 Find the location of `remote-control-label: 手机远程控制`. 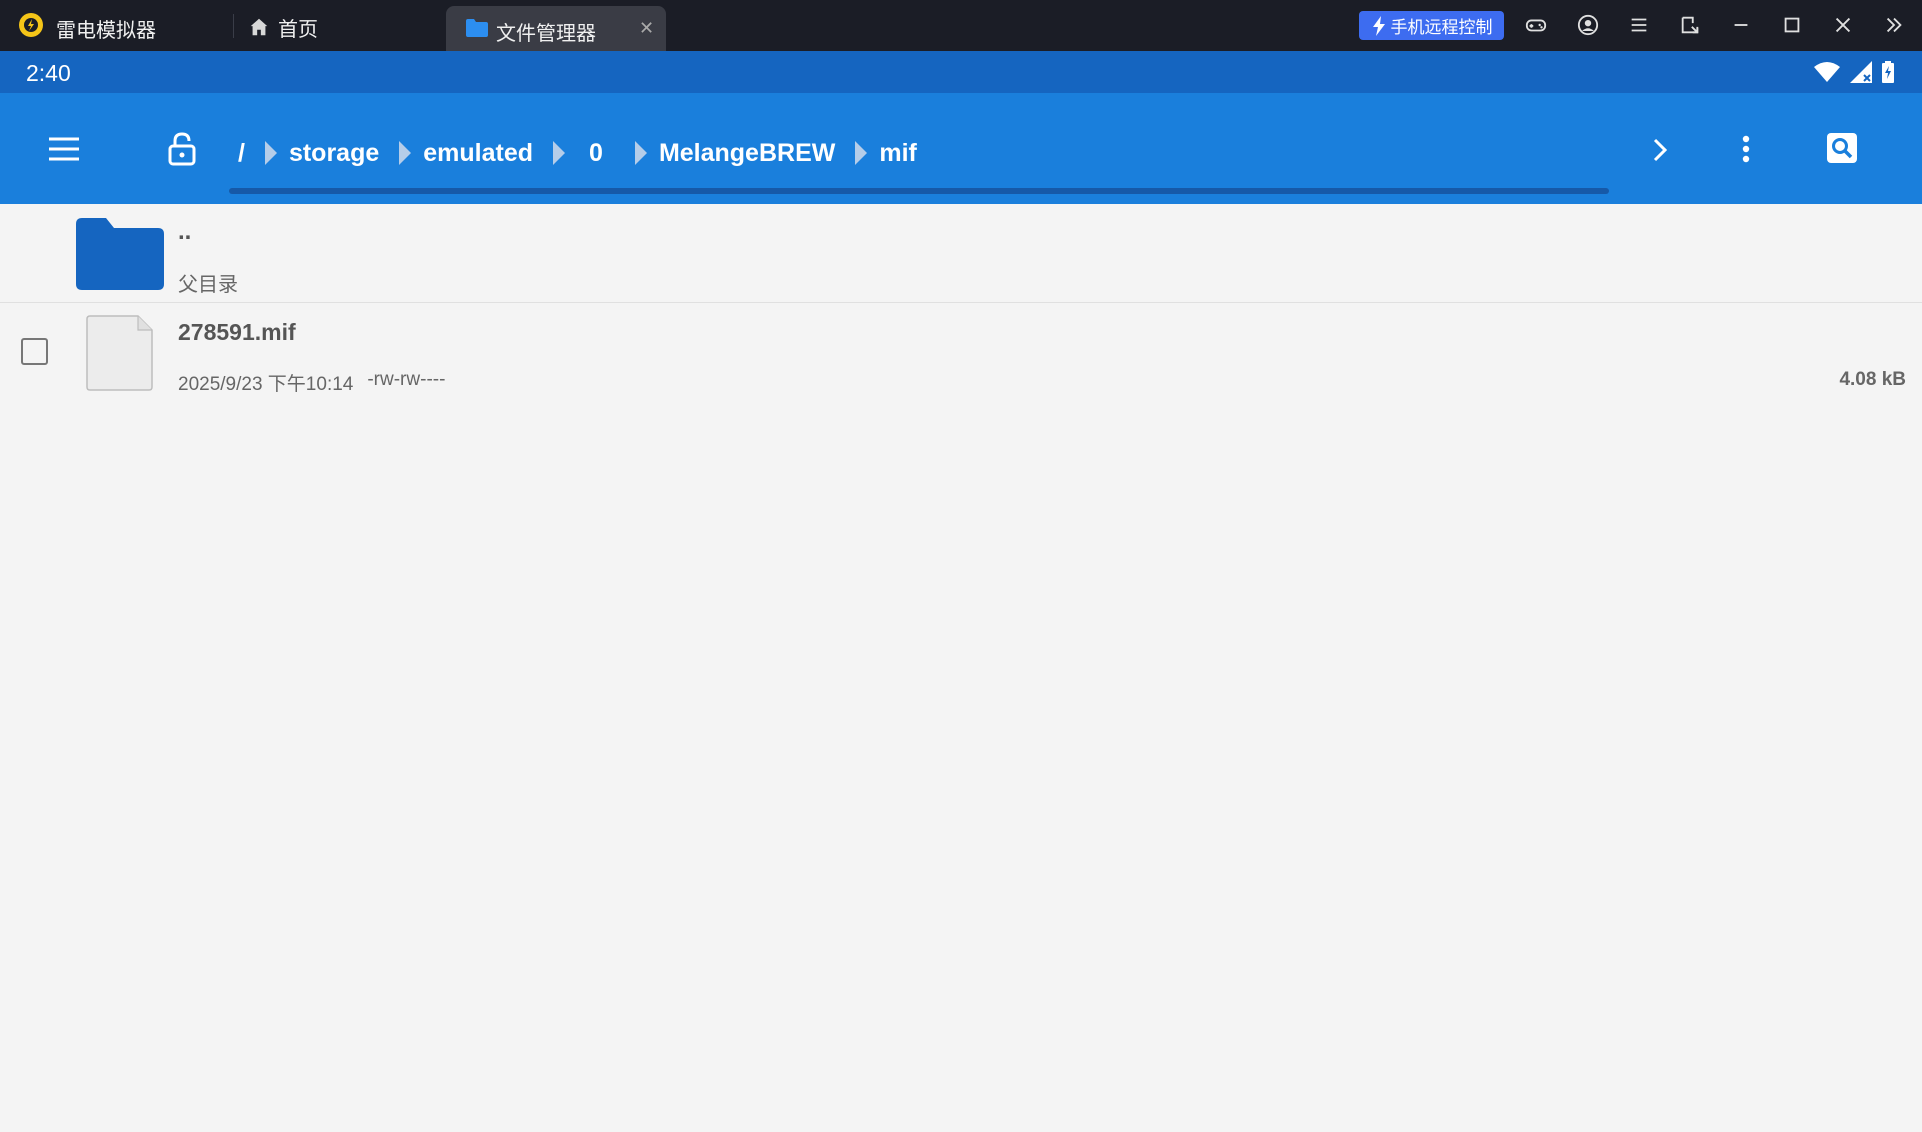

remote-control-label: 手机远程控制 is located at coordinates (1441, 27).